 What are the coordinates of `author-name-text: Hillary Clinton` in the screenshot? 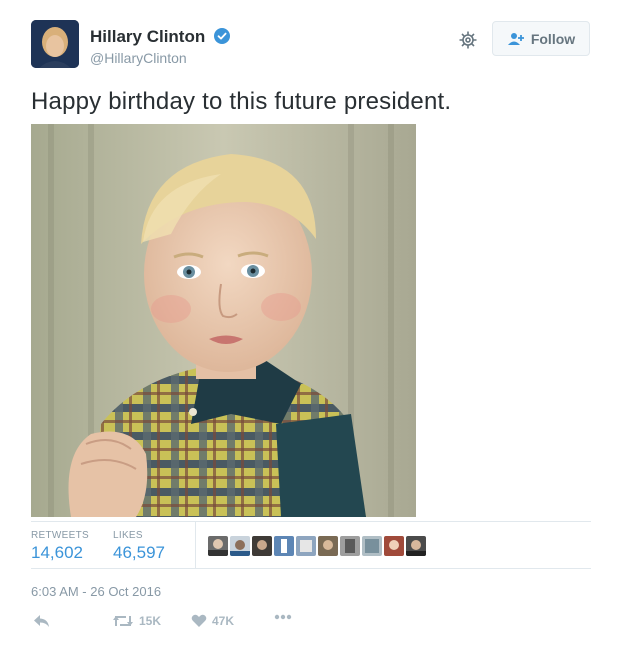 It's located at (148, 36).